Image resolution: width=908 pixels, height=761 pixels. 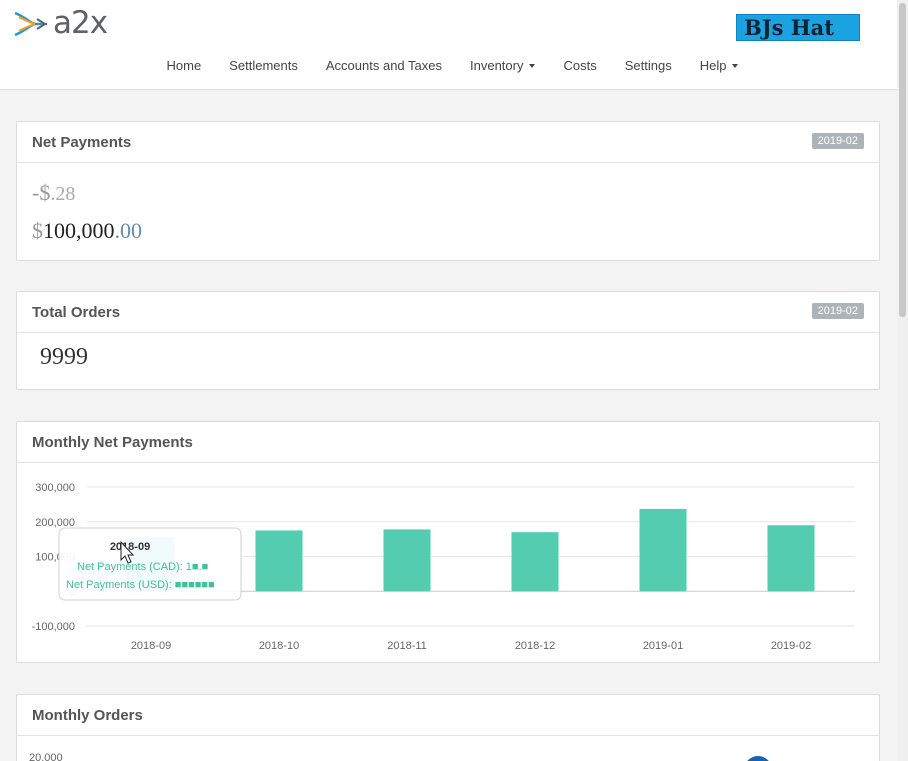 I want to click on panel-title: Total Orders, so click(x=76, y=312).